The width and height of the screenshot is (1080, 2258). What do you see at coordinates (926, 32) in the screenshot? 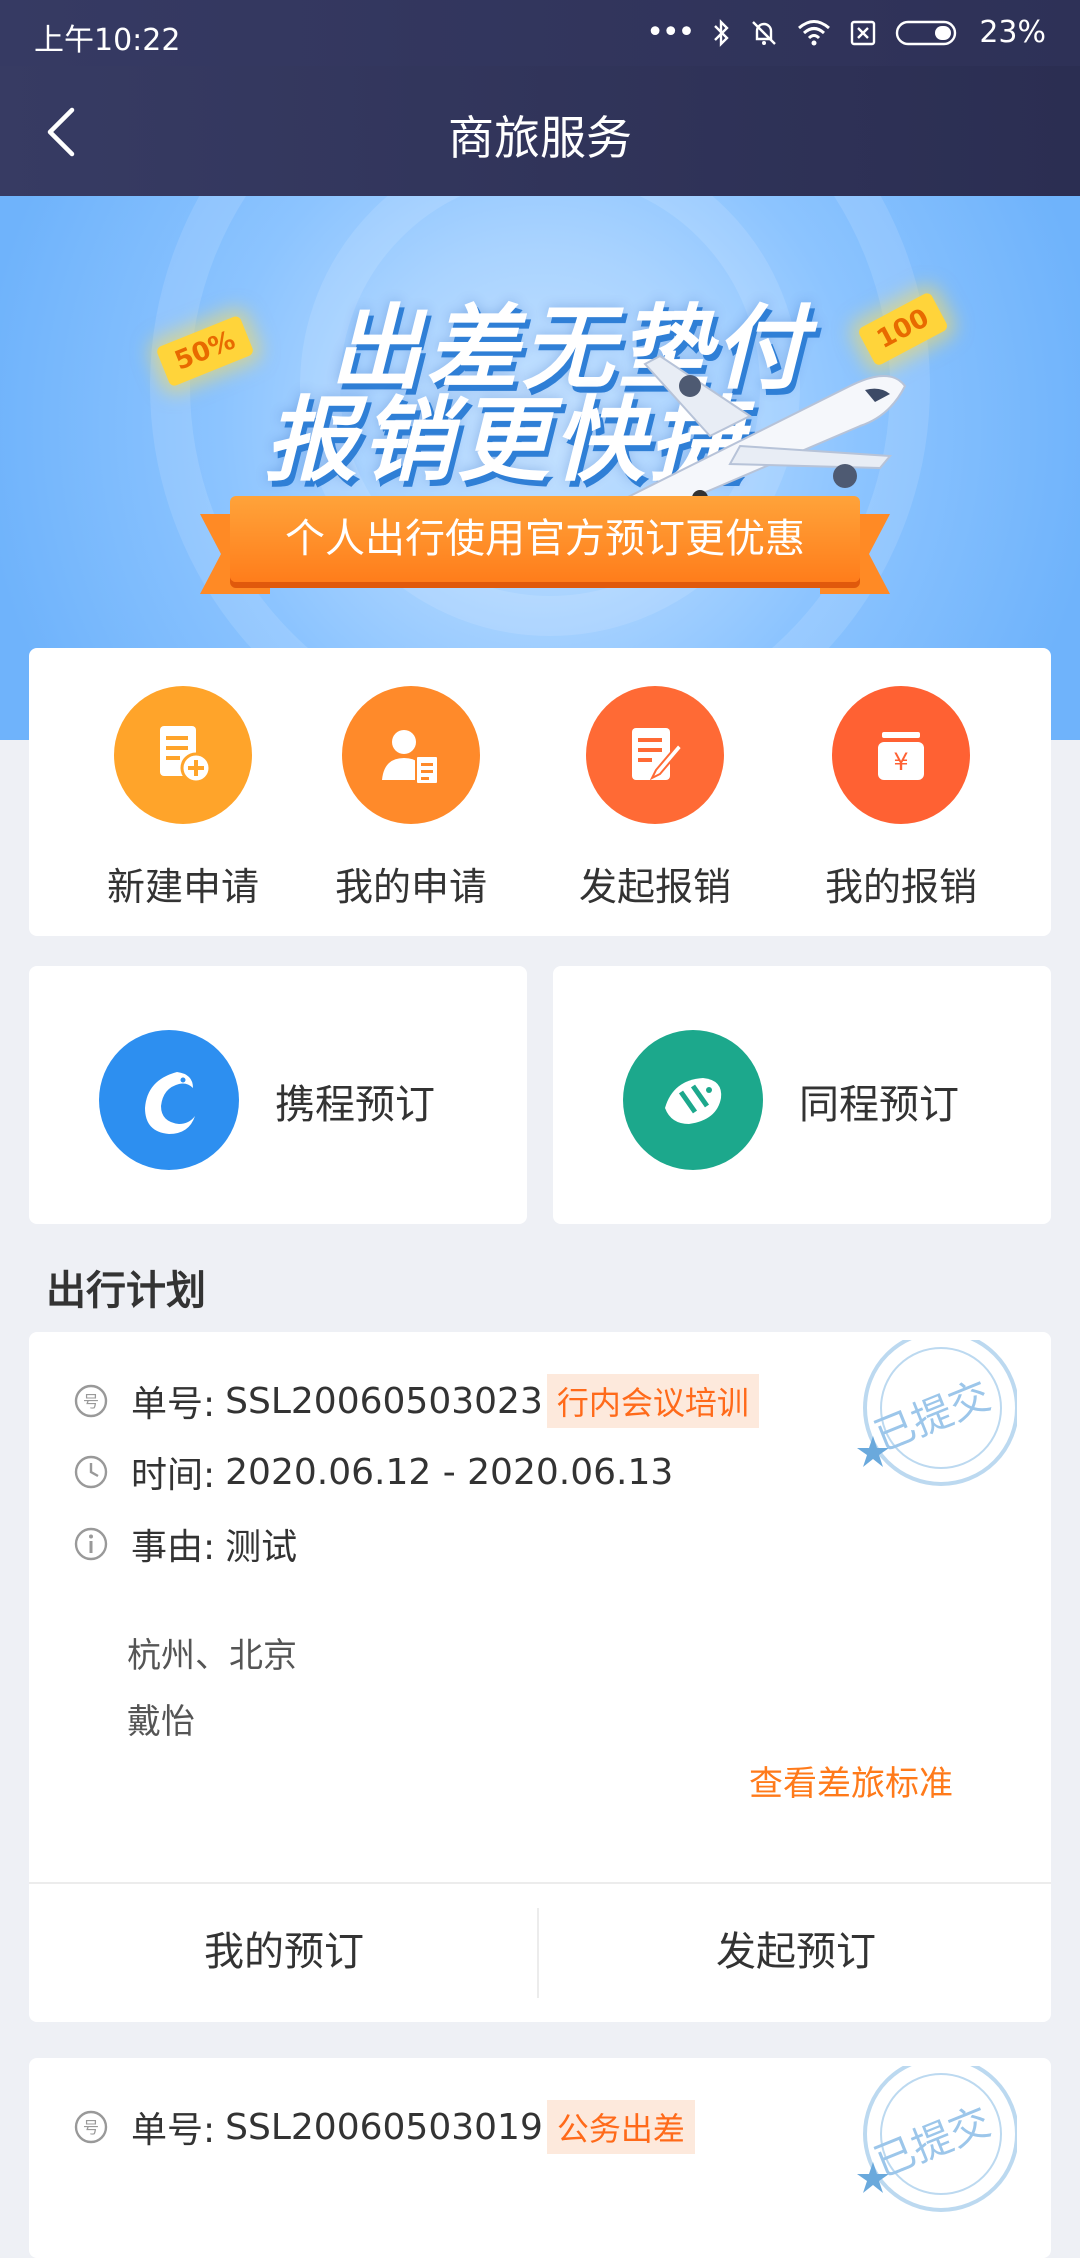
I see `battery-icon` at bounding box center [926, 32].